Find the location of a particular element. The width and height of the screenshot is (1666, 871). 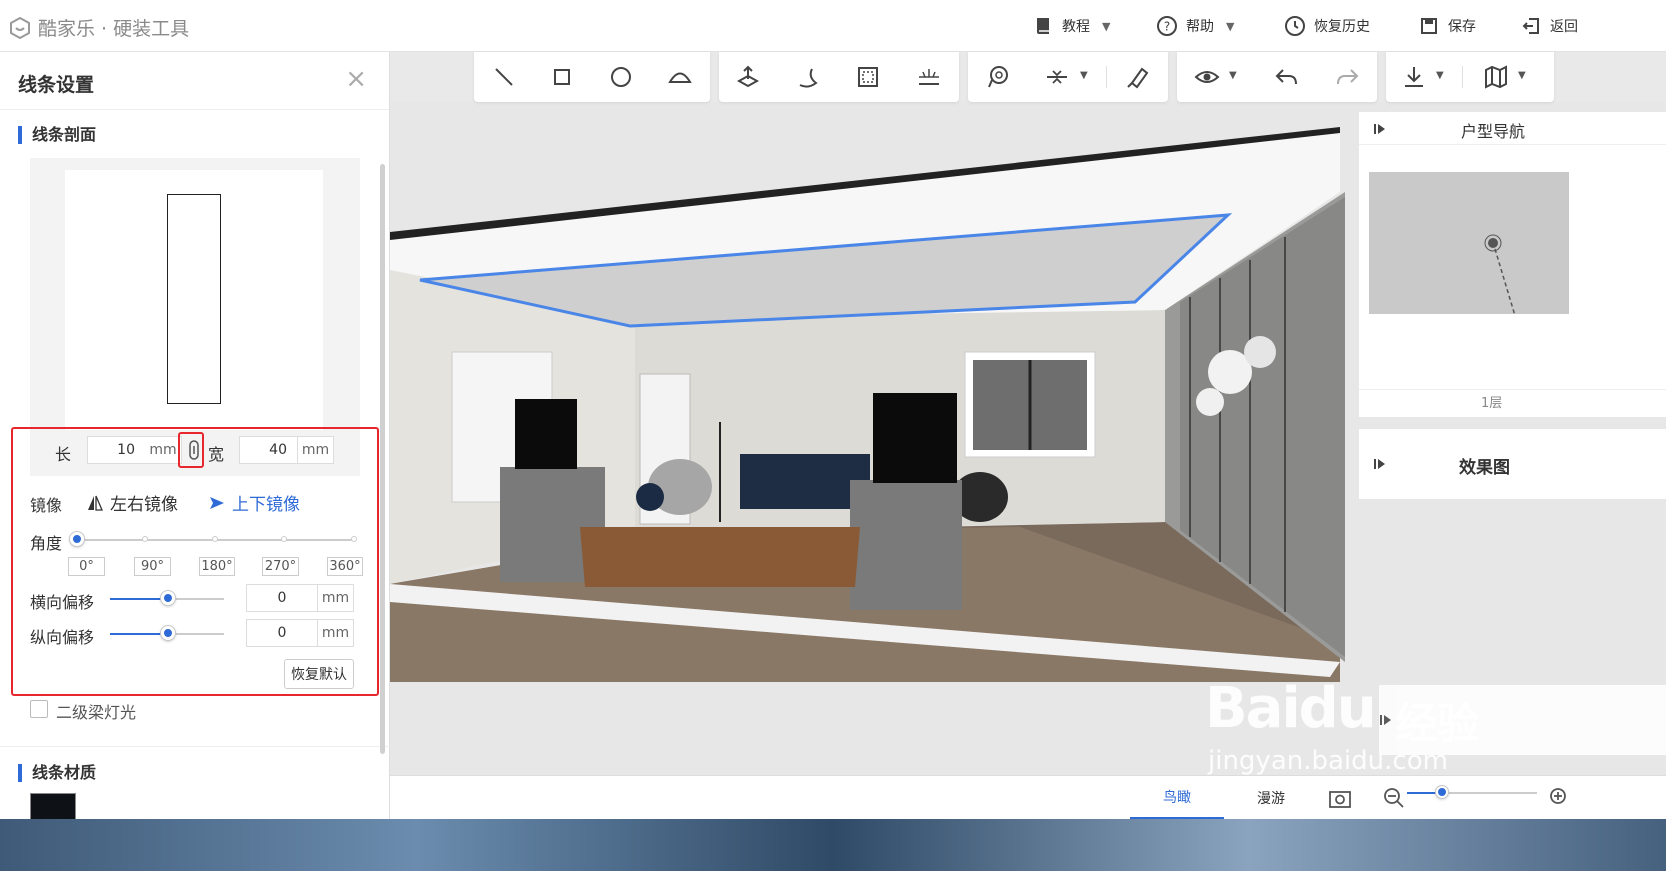

tab-bird-view: 鸟瞰 is located at coordinates (1177, 798).